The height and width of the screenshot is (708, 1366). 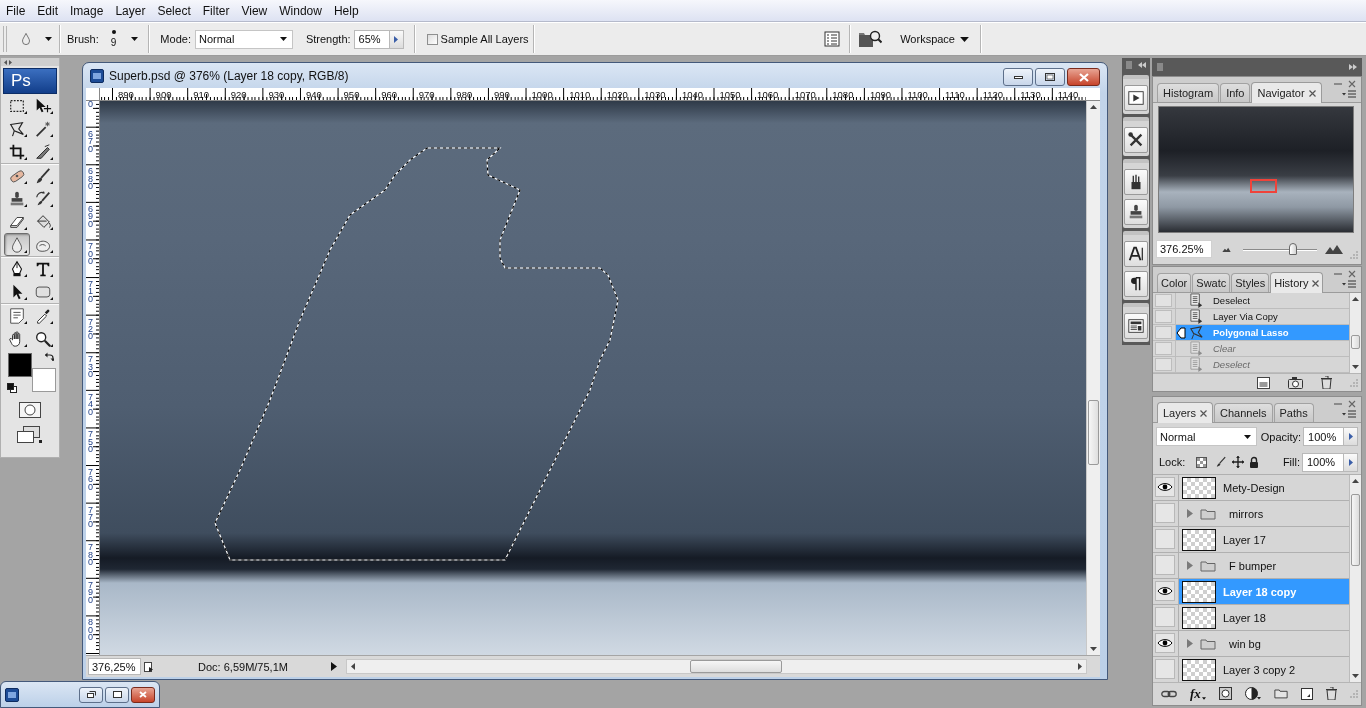 What do you see at coordinates (300, 10) in the screenshot?
I see `menu-item: Window` at bounding box center [300, 10].